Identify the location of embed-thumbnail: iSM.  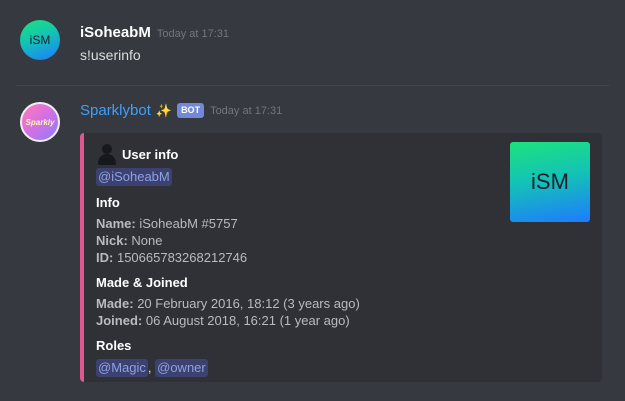
(550, 182).